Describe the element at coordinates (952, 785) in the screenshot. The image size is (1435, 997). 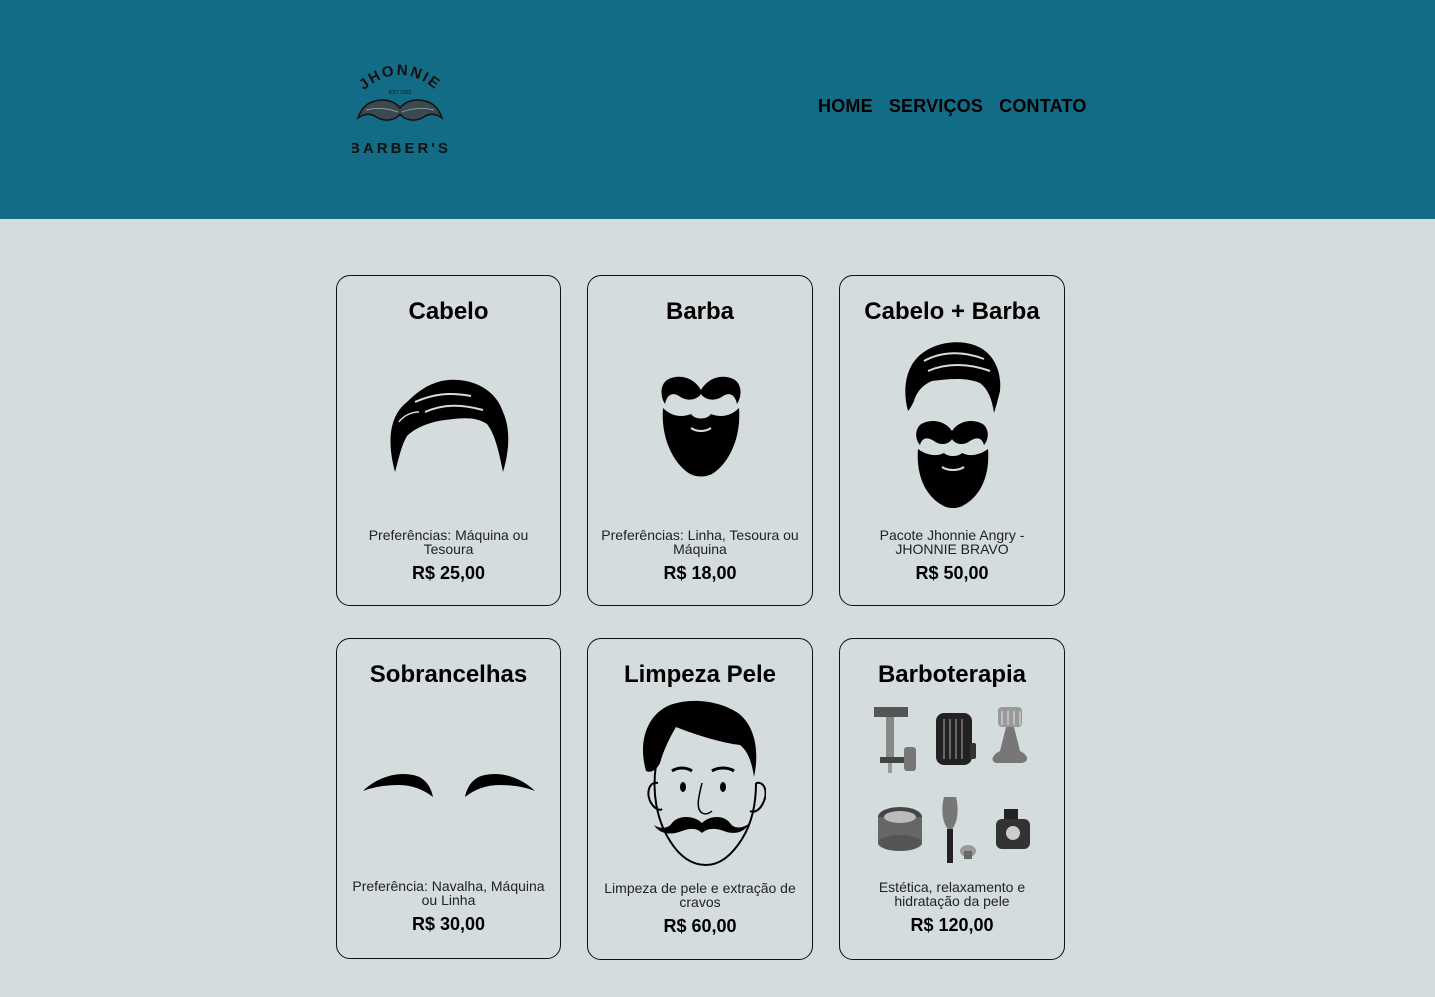
I see `grooming-kit-icon` at that location.